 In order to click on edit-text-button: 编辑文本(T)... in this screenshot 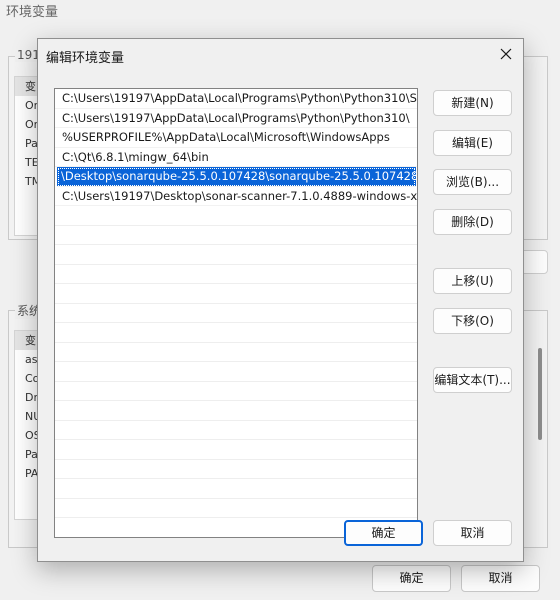, I will do `click(472, 380)`.